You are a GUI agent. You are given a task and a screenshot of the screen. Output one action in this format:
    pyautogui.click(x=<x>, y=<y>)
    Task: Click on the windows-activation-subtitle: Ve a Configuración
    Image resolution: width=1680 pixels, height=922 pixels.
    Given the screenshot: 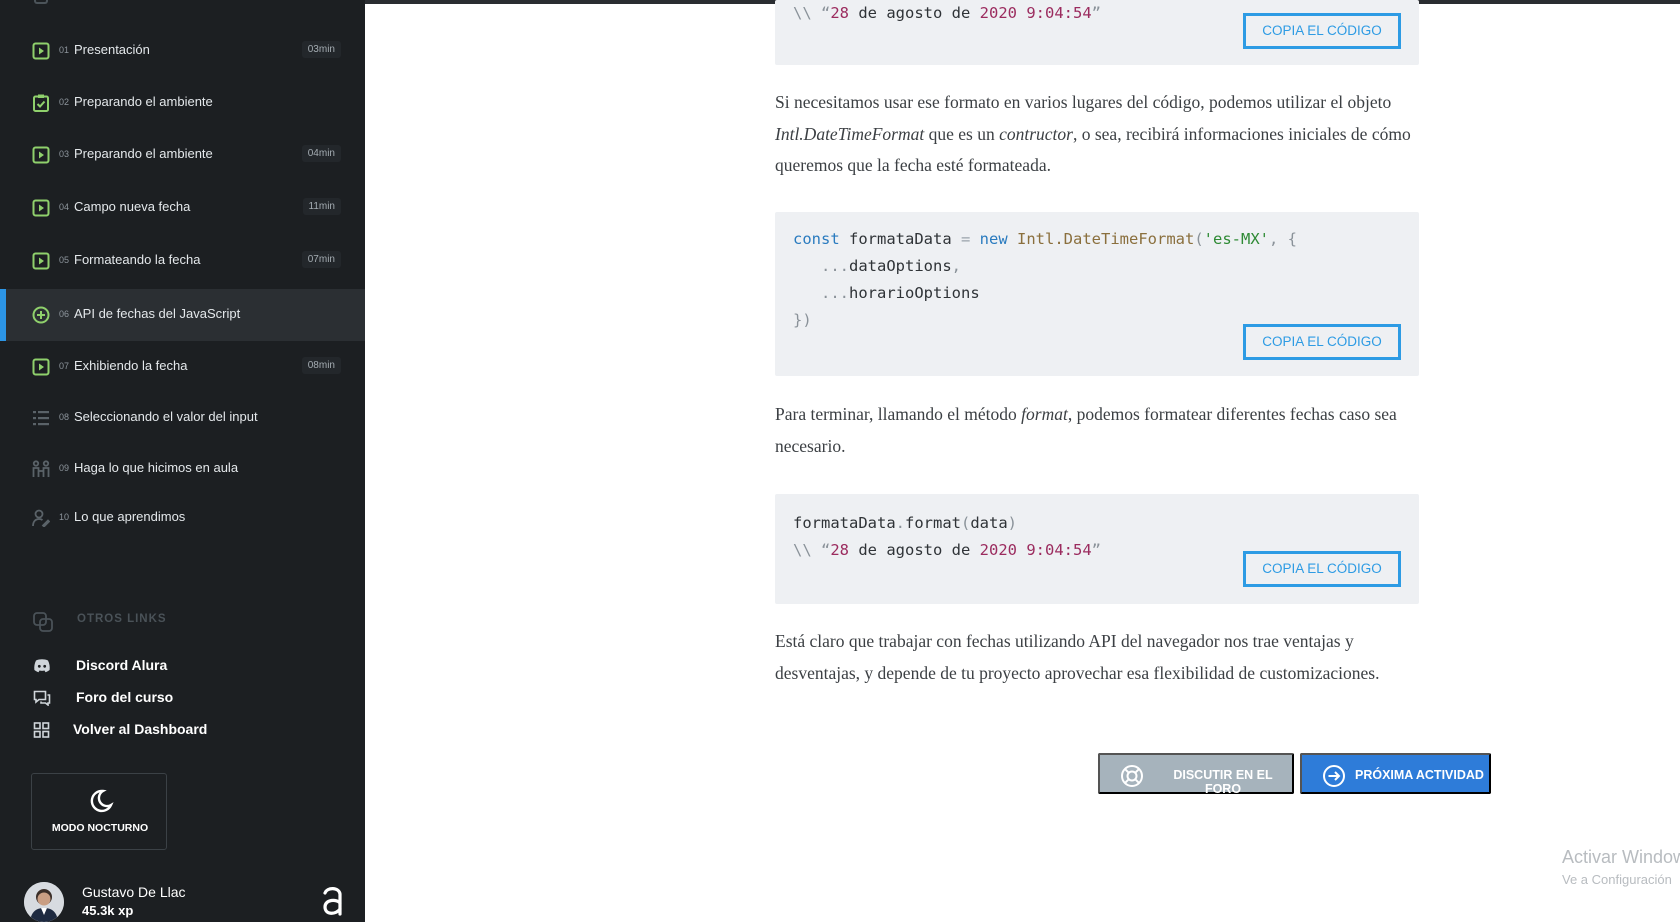 What is the action you would take?
    pyautogui.click(x=1617, y=879)
    